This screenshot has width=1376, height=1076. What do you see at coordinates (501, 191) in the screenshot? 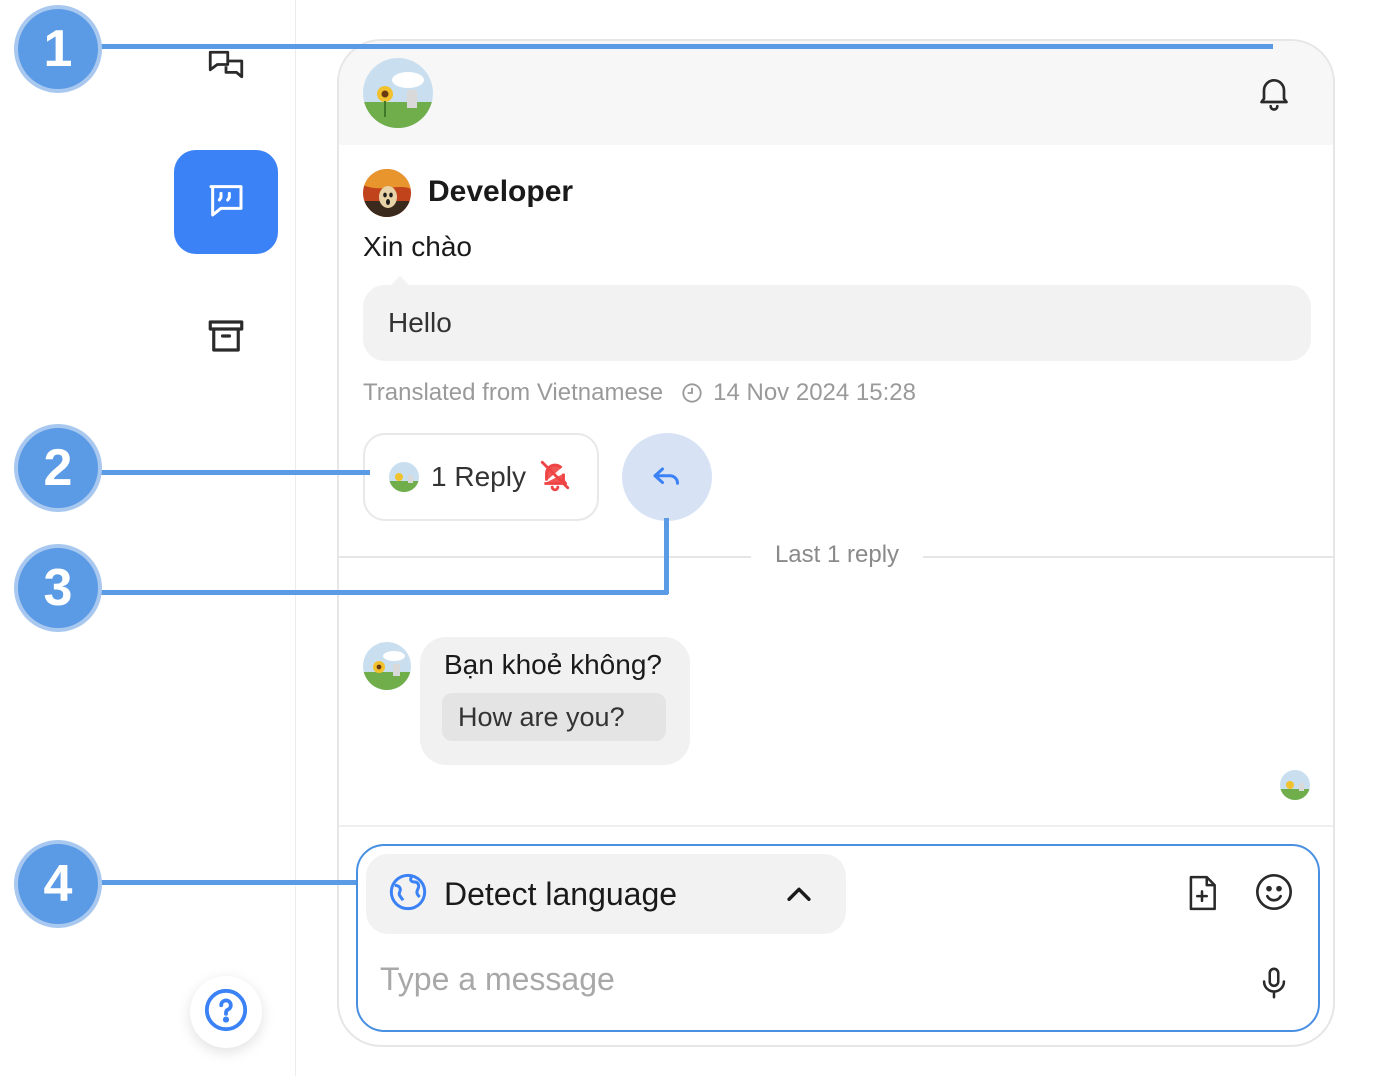
I see `message-author: Developer` at bounding box center [501, 191].